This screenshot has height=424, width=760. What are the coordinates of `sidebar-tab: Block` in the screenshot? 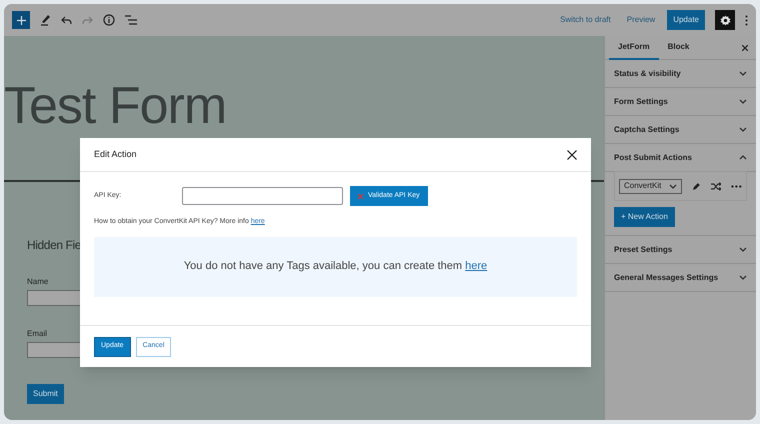 It's located at (678, 48).